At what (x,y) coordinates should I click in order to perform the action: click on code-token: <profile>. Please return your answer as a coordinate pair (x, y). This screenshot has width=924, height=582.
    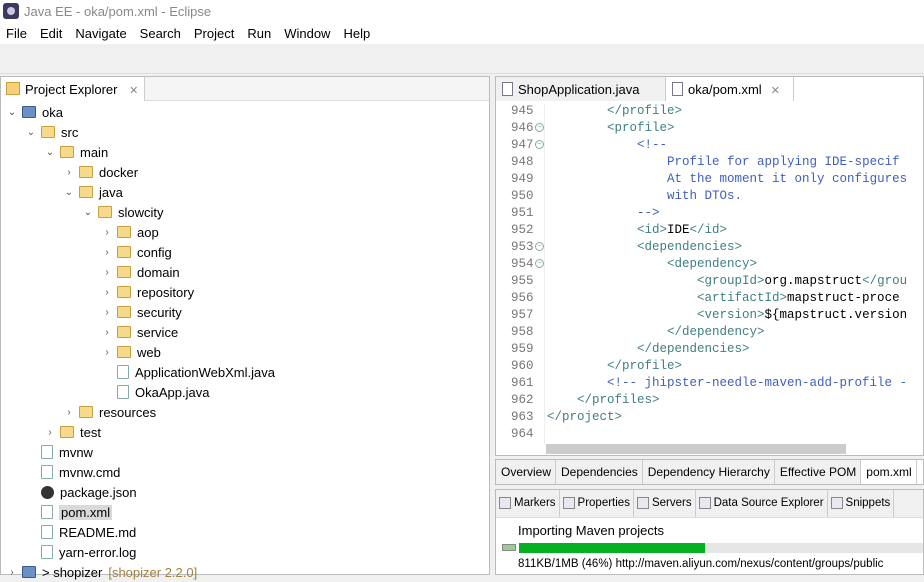
    Looking at the image, I should click on (641, 128).